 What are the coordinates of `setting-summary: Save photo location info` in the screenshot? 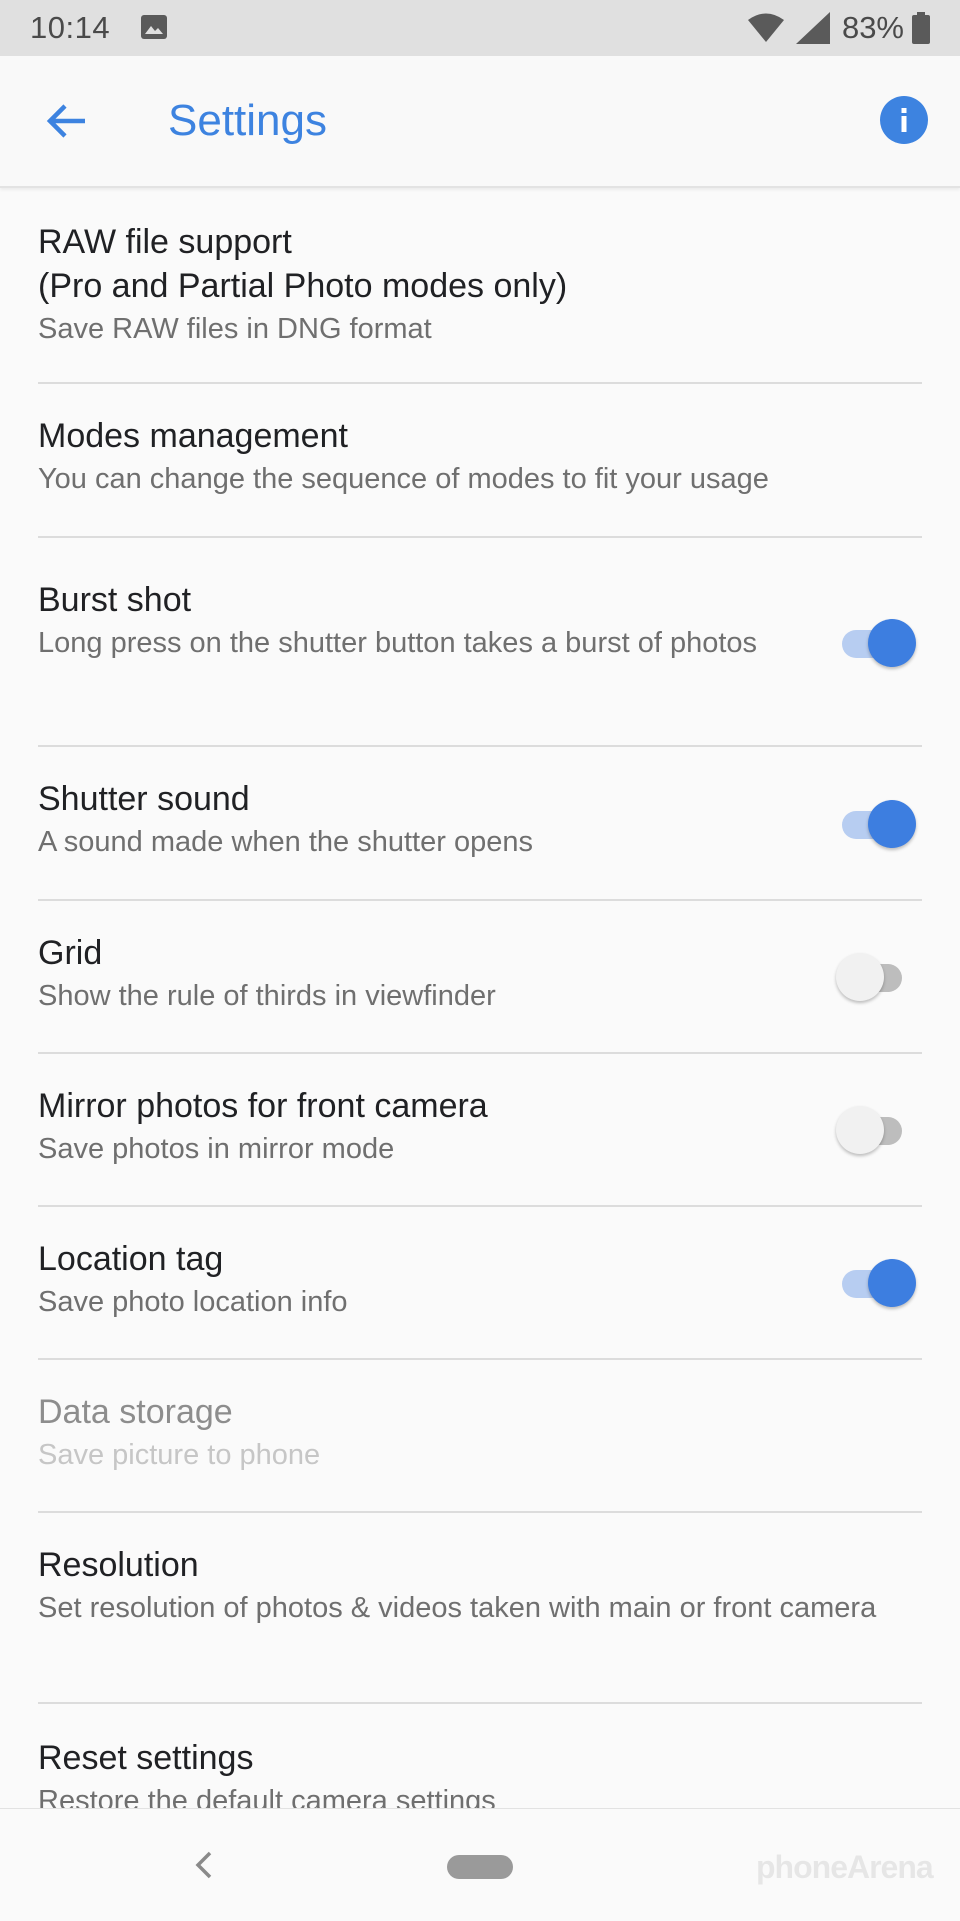 It's located at (193, 1302).